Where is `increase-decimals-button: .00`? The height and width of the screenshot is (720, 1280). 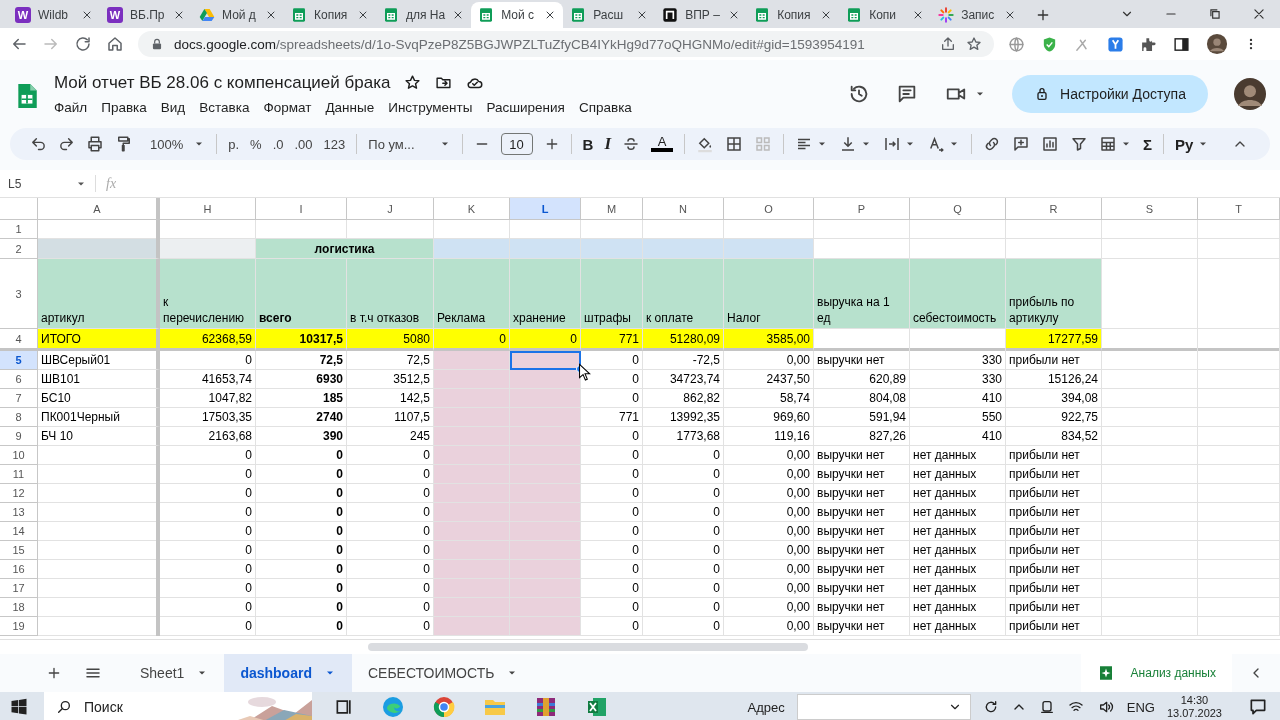 increase-decimals-button: .00 is located at coordinates (303, 144).